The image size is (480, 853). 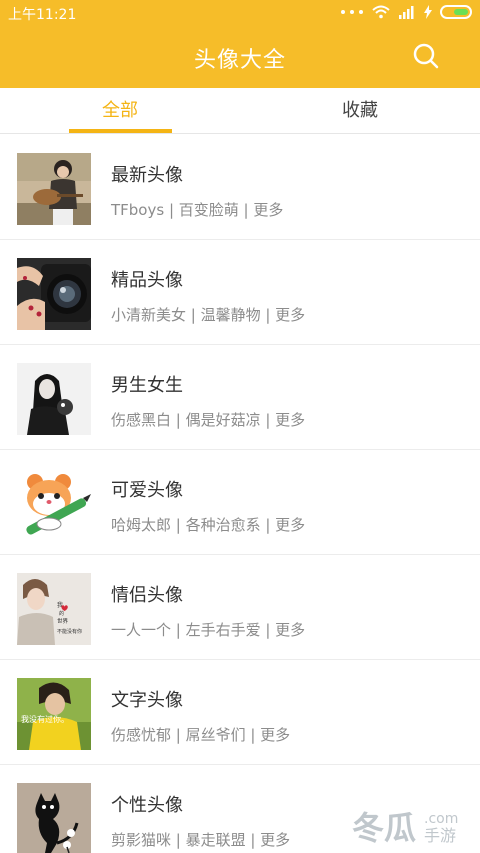 What do you see at coordinates (54, 399) in the screenshot?
I see `thumbnail-boys-girls` at bounding box center [54, 399].